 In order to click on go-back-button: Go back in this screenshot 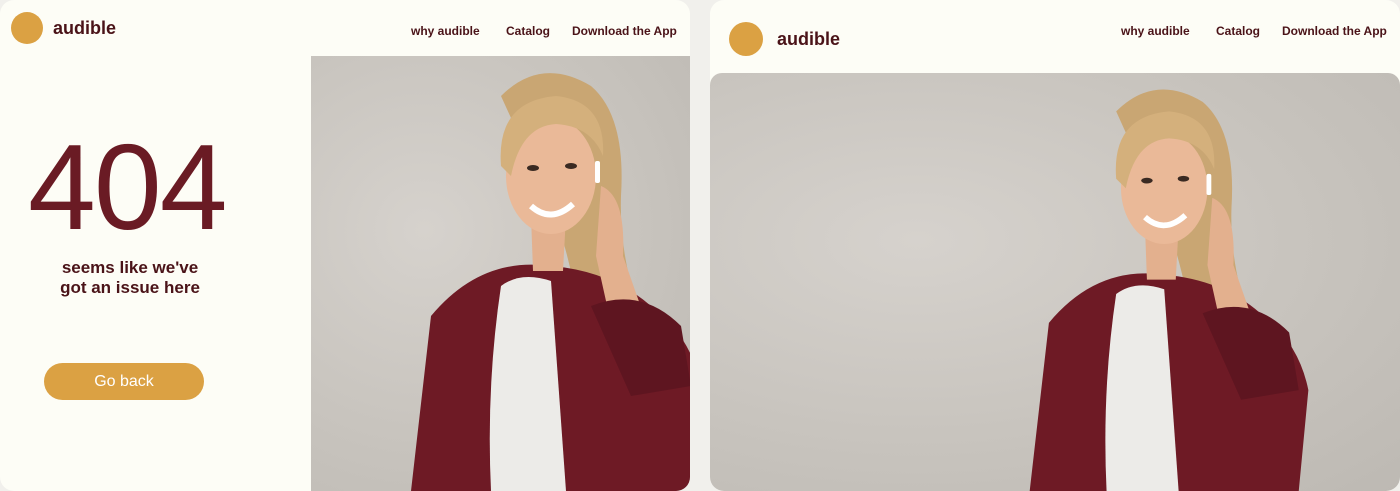, I will do `click(124, 381)`.